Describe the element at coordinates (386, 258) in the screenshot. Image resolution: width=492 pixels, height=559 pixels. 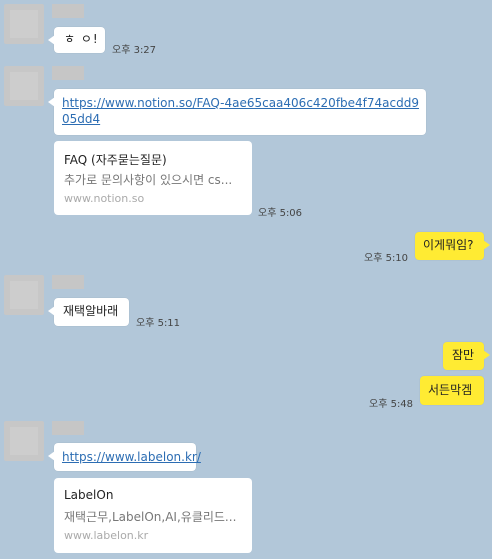
I see `message-time: 오후 5:10` at that location.